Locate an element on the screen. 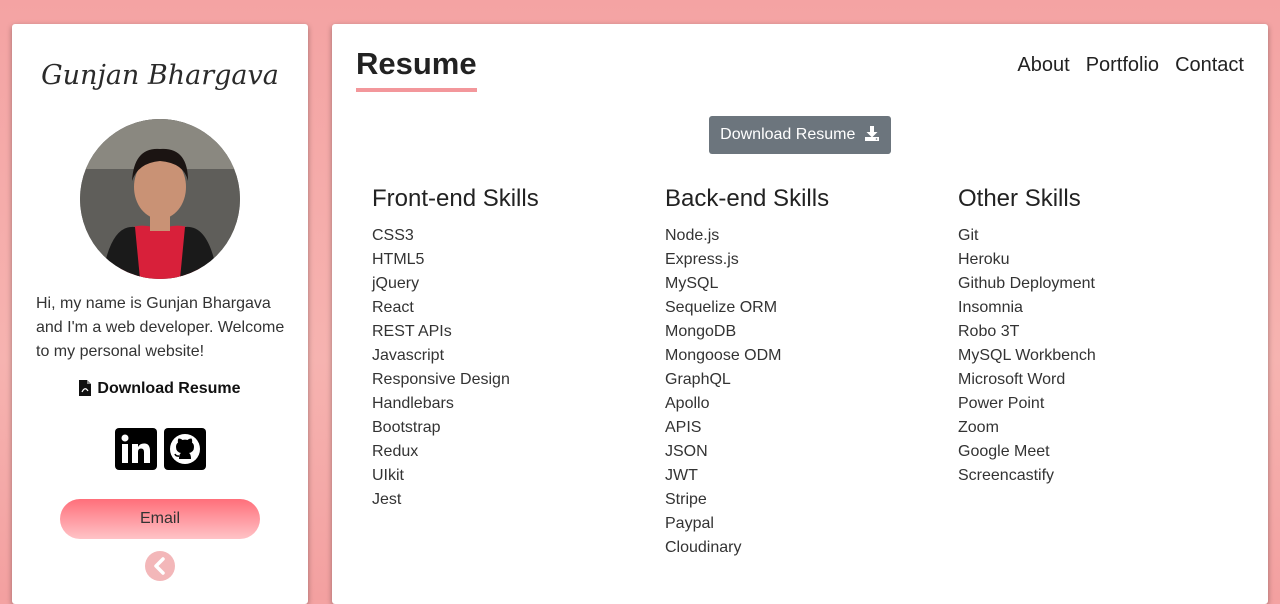 Image resolution: width=1280 pixels, height=604 pixels. list-item: Zoom is located at coordinates (978, 427).